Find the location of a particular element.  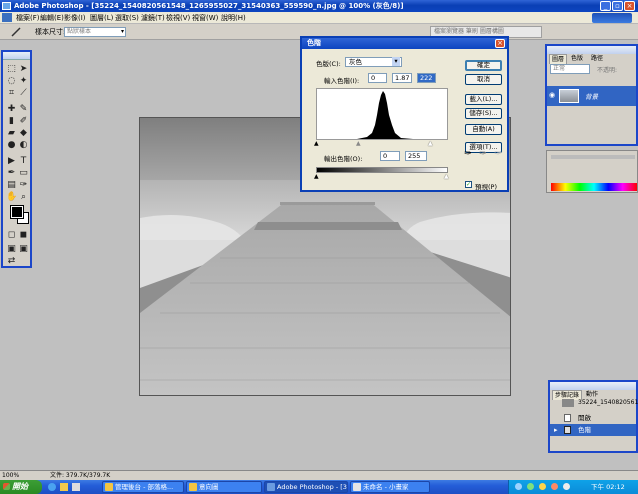

marquee-tool-icon: ⬚ is located at coordinates (11, 69).